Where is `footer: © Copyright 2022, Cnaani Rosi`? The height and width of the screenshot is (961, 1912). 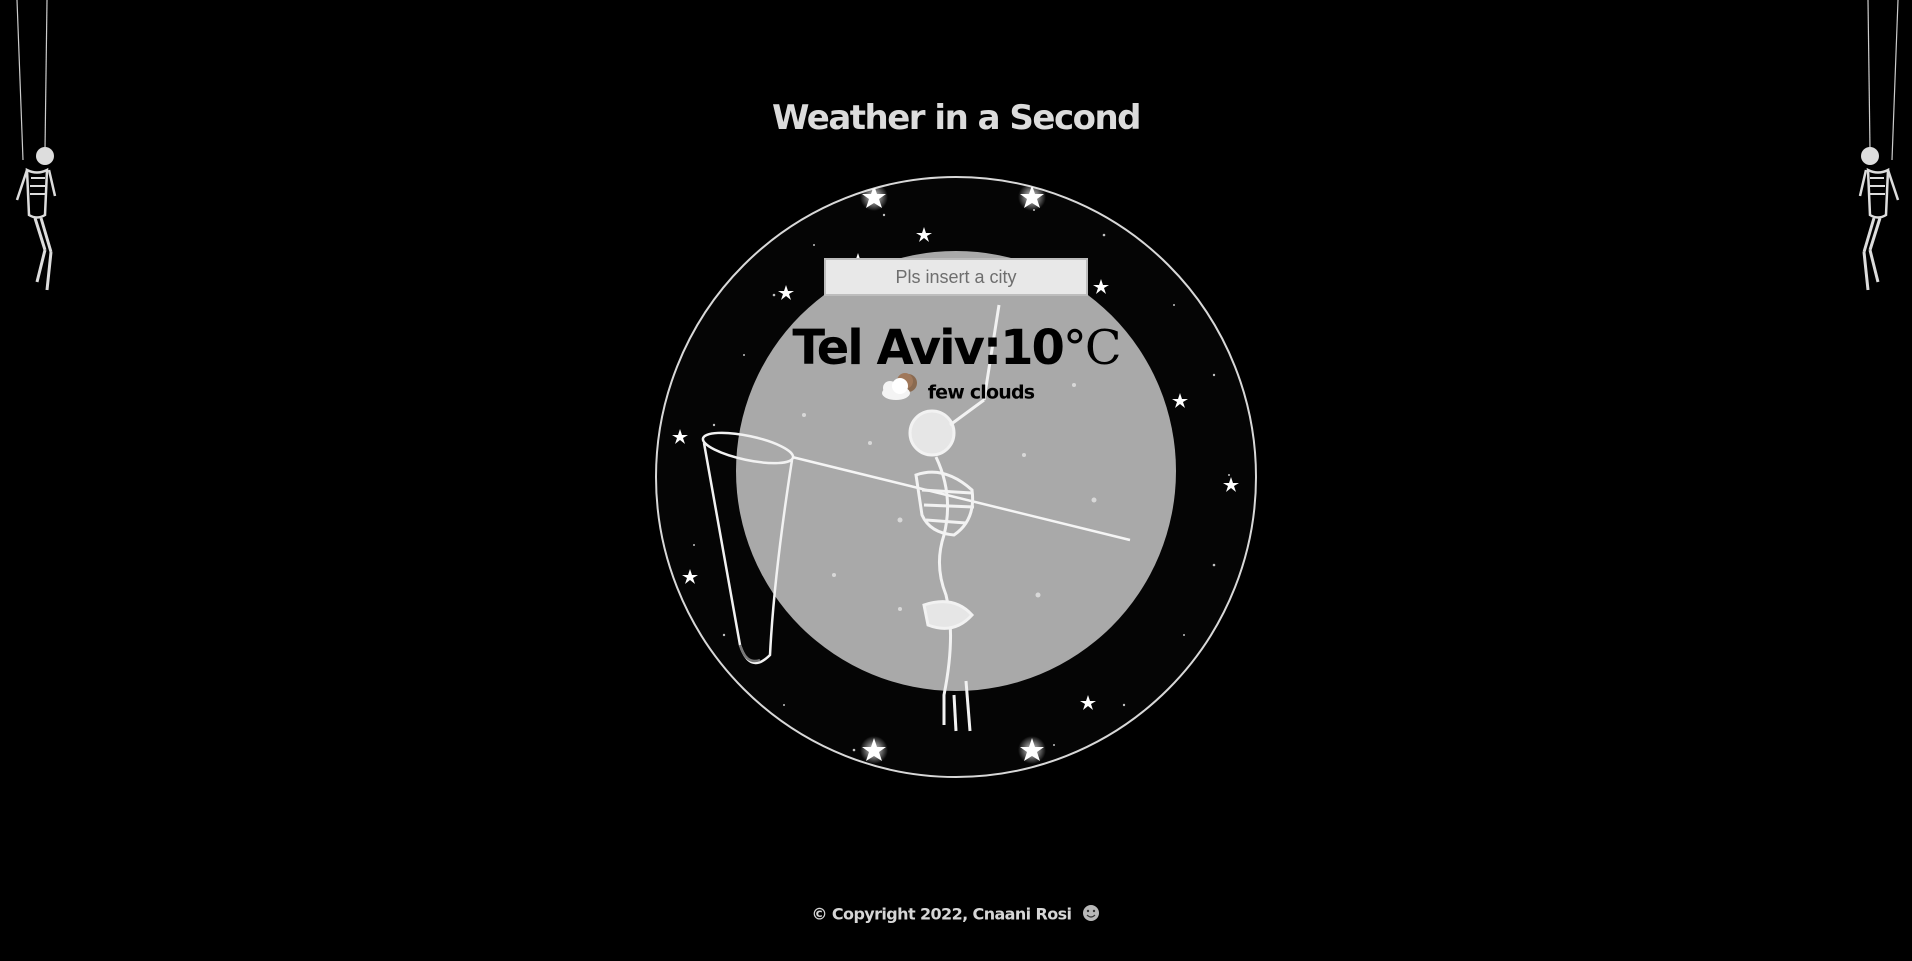 footer: © Copyright 2022, Cnaani Rosi is located at coordinates (956, 915).